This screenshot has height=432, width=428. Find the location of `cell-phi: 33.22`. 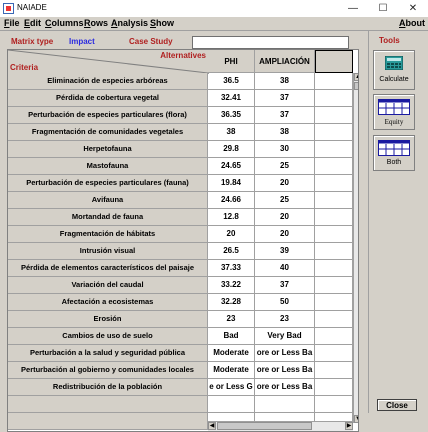

cell-phi: 33.22 is located at coordinates (231, 285).